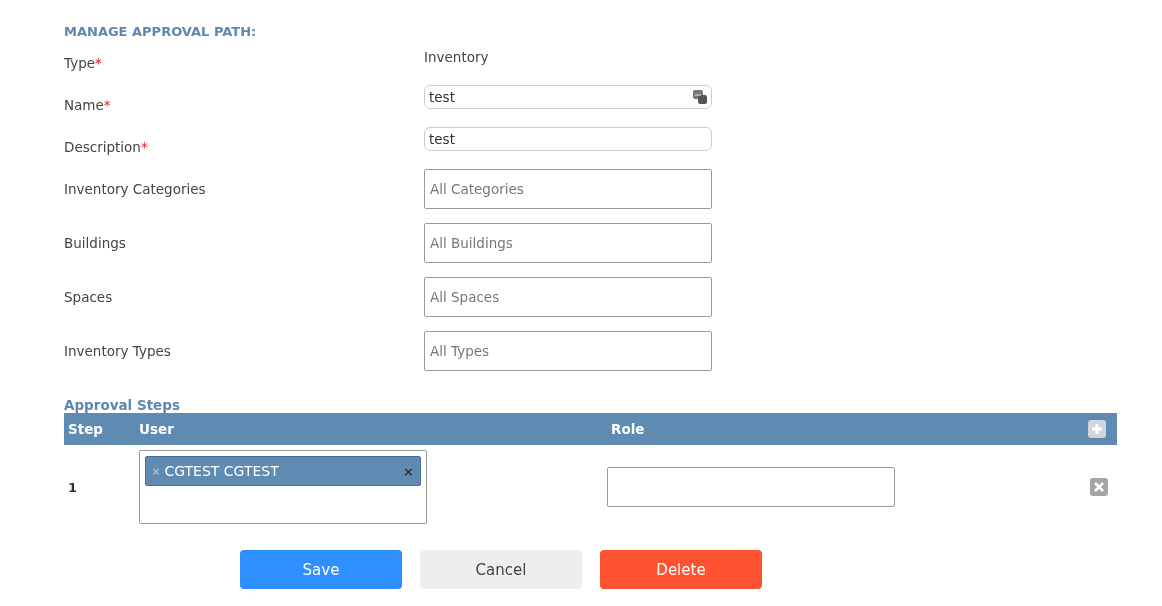 This screenshot has width=1162, height=606. What do you see at coordinates (1097, 429) in the screenshot?
I see `add-icon` at bounding box center [1097, 429].